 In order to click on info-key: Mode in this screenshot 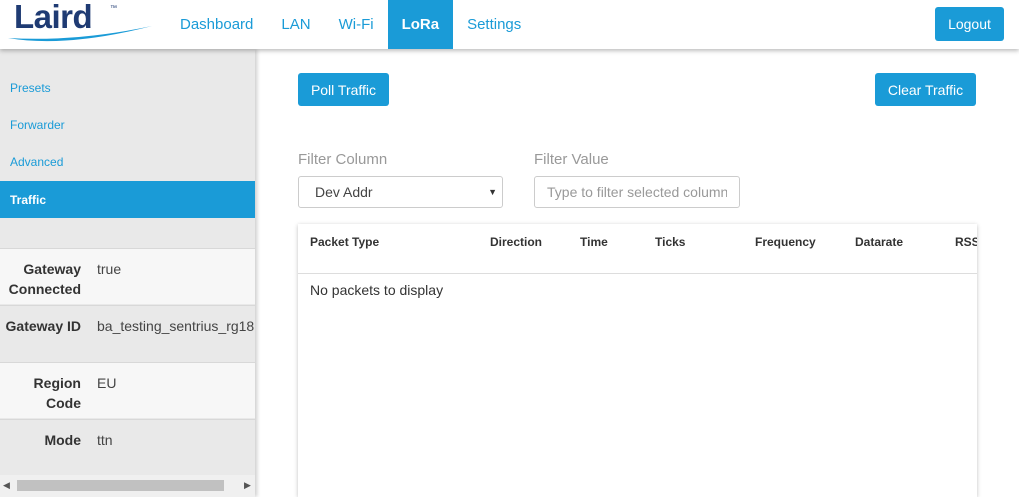, I will do `click(62, 440)`.